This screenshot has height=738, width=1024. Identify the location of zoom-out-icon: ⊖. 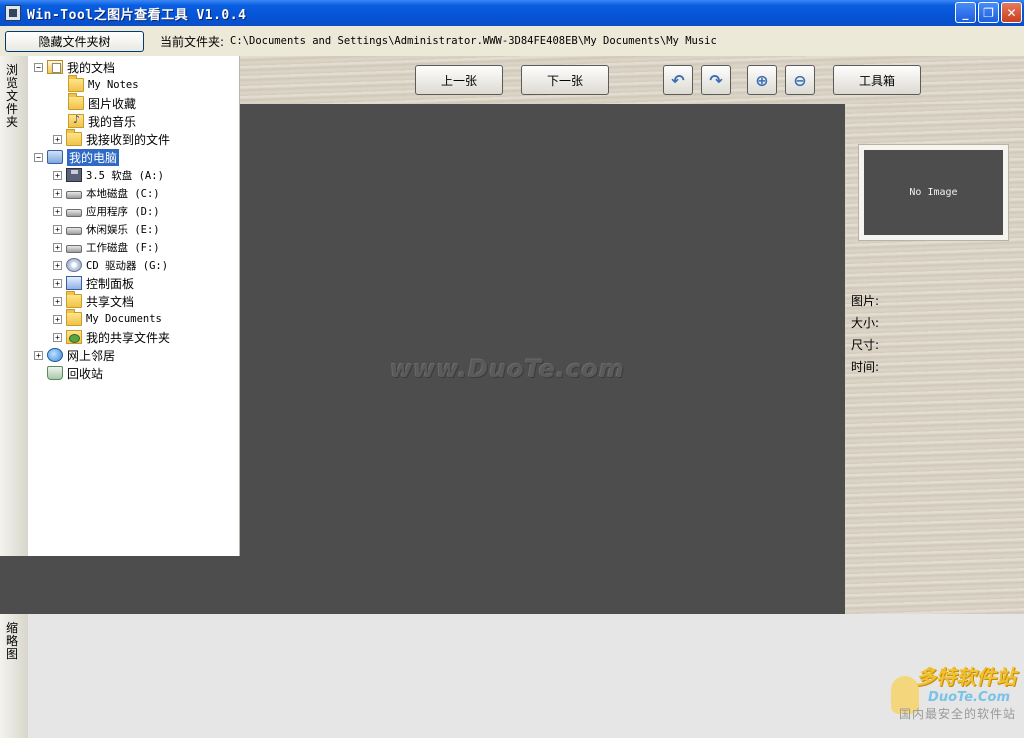
(800, 80).